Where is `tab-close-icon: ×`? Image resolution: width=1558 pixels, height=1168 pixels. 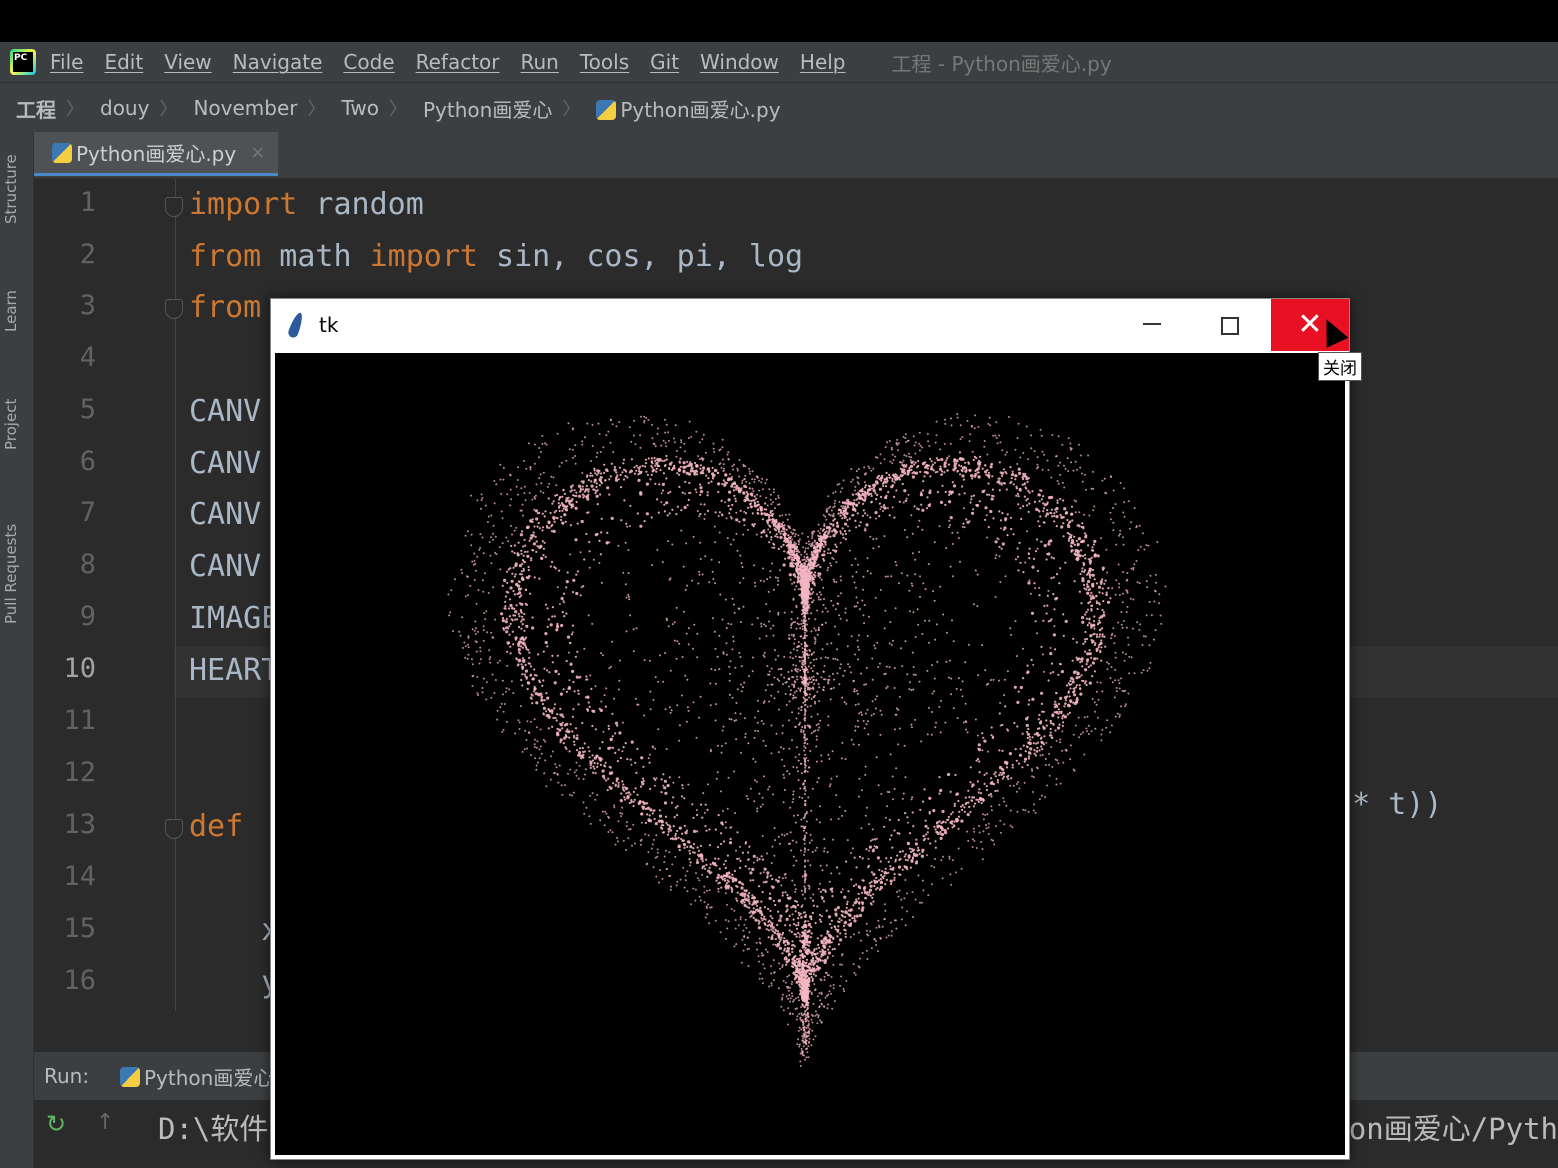 tab-close-icon: × is located at coordinates (257, 152).